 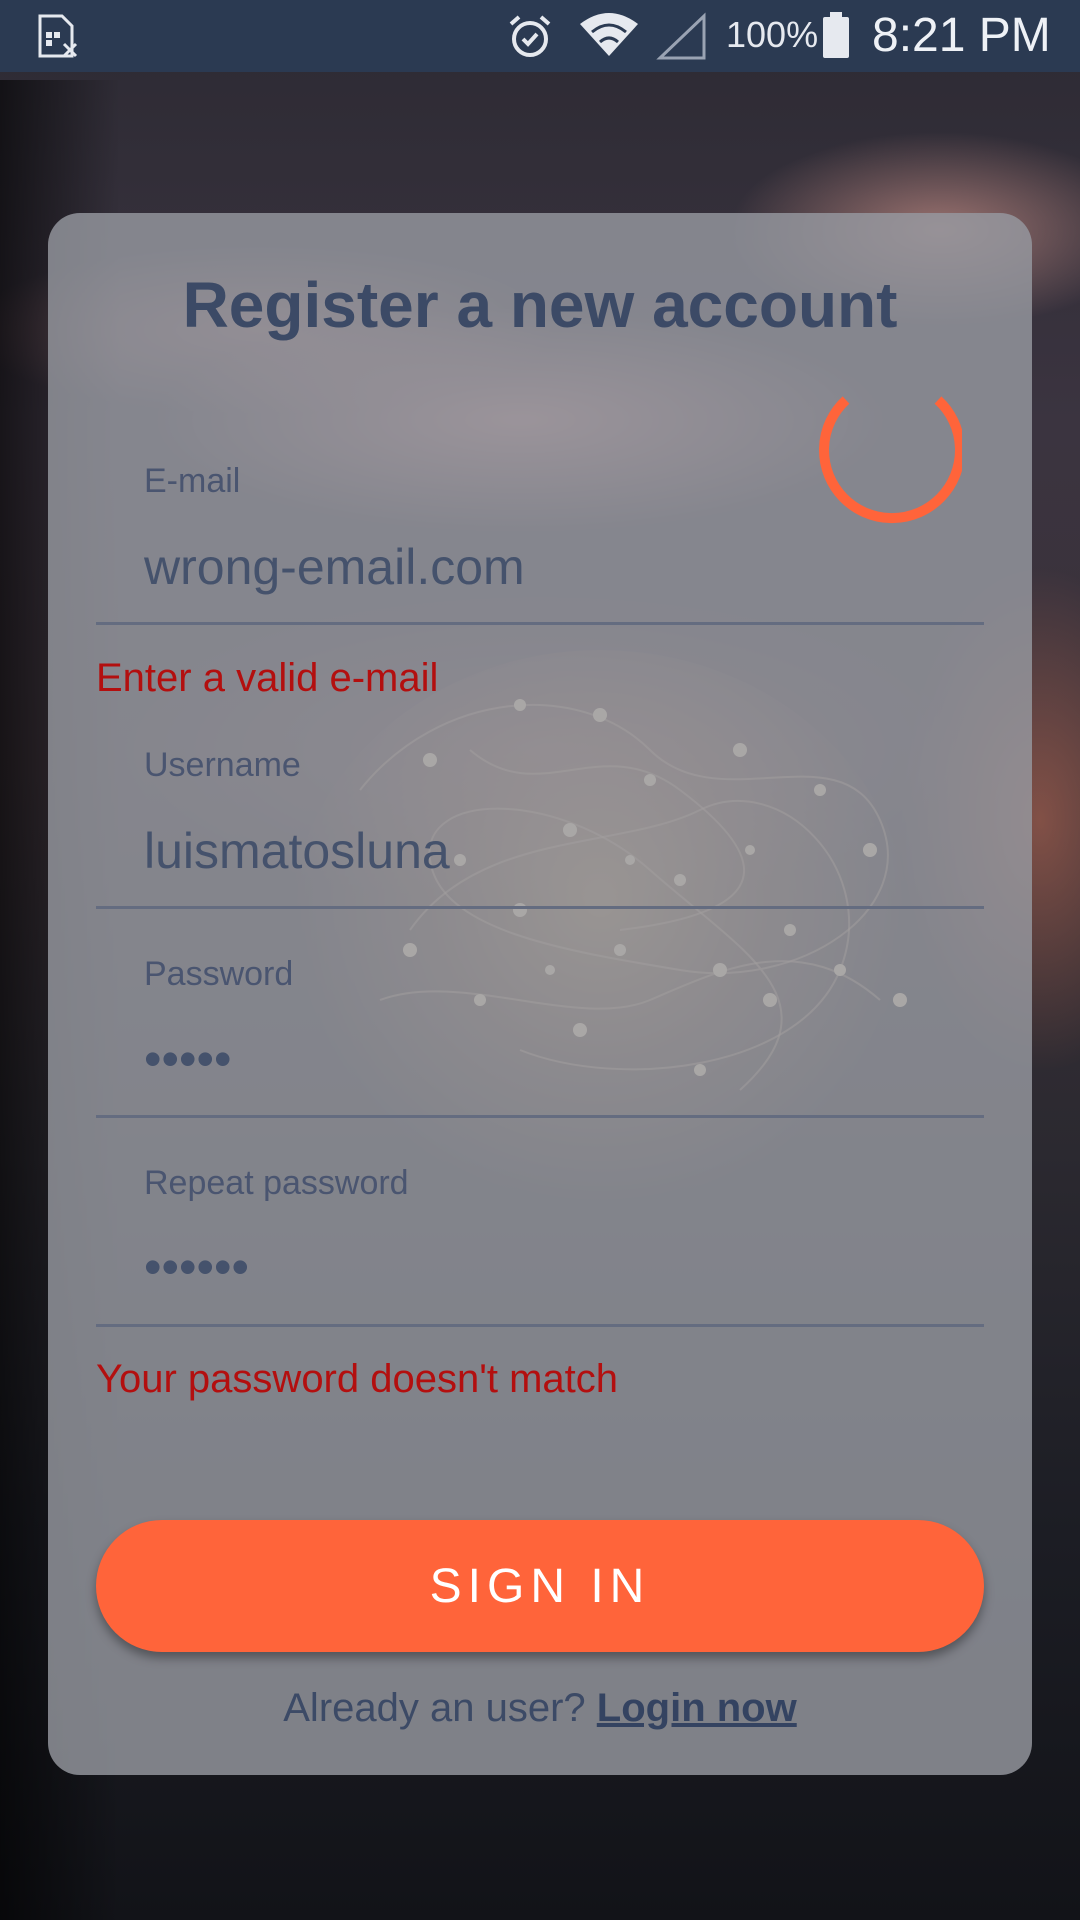 I want to click on already-user-text: Already an user?, so click(x=434, y=1708).